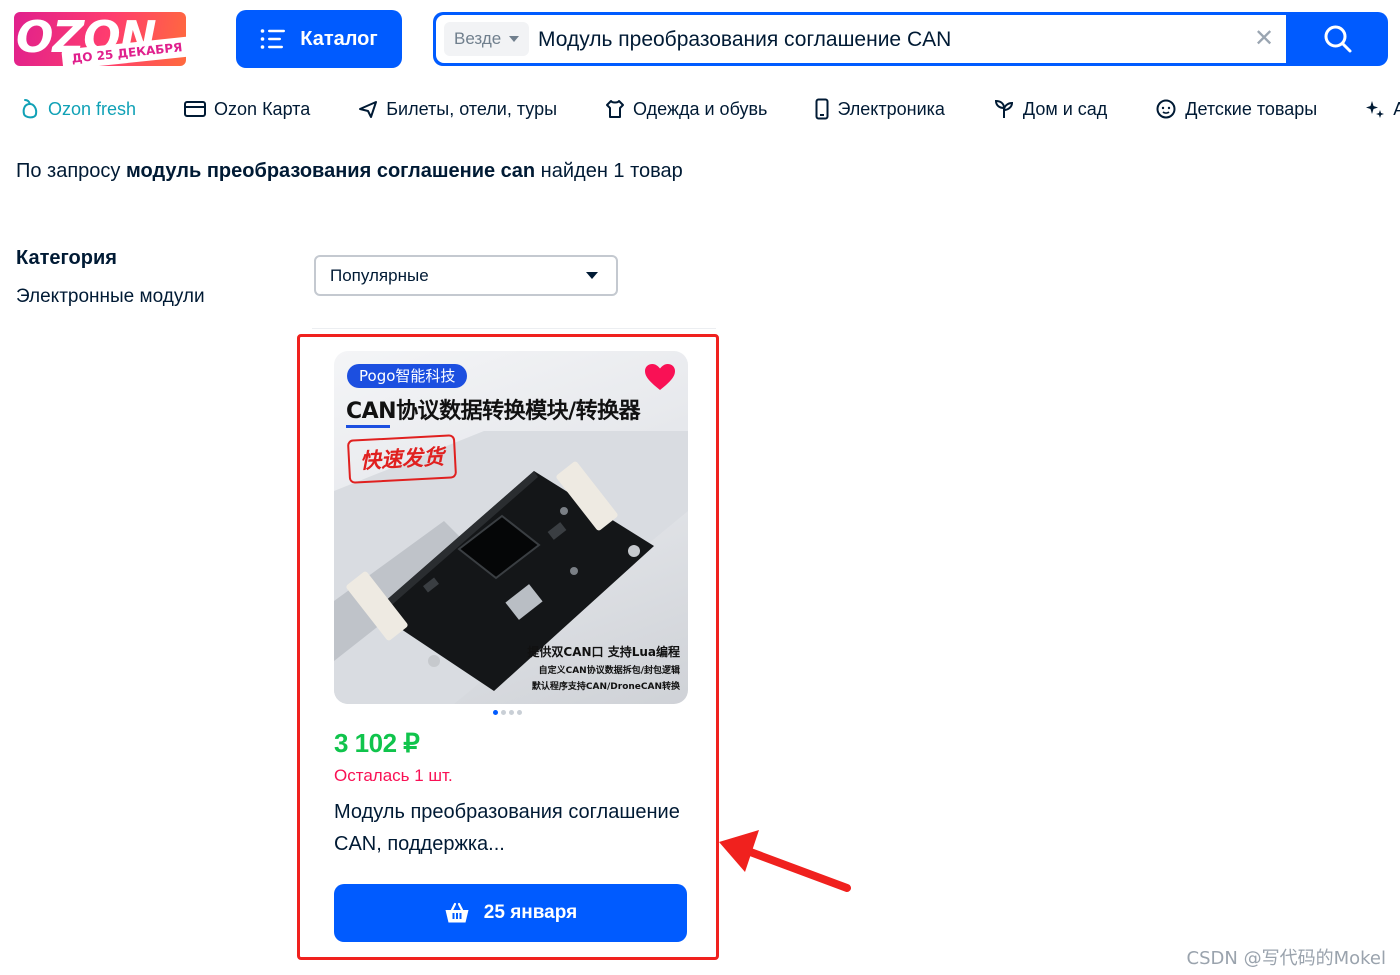  I want to click on nav-item-home-garden: Дом и сад, so click(1050, 109).